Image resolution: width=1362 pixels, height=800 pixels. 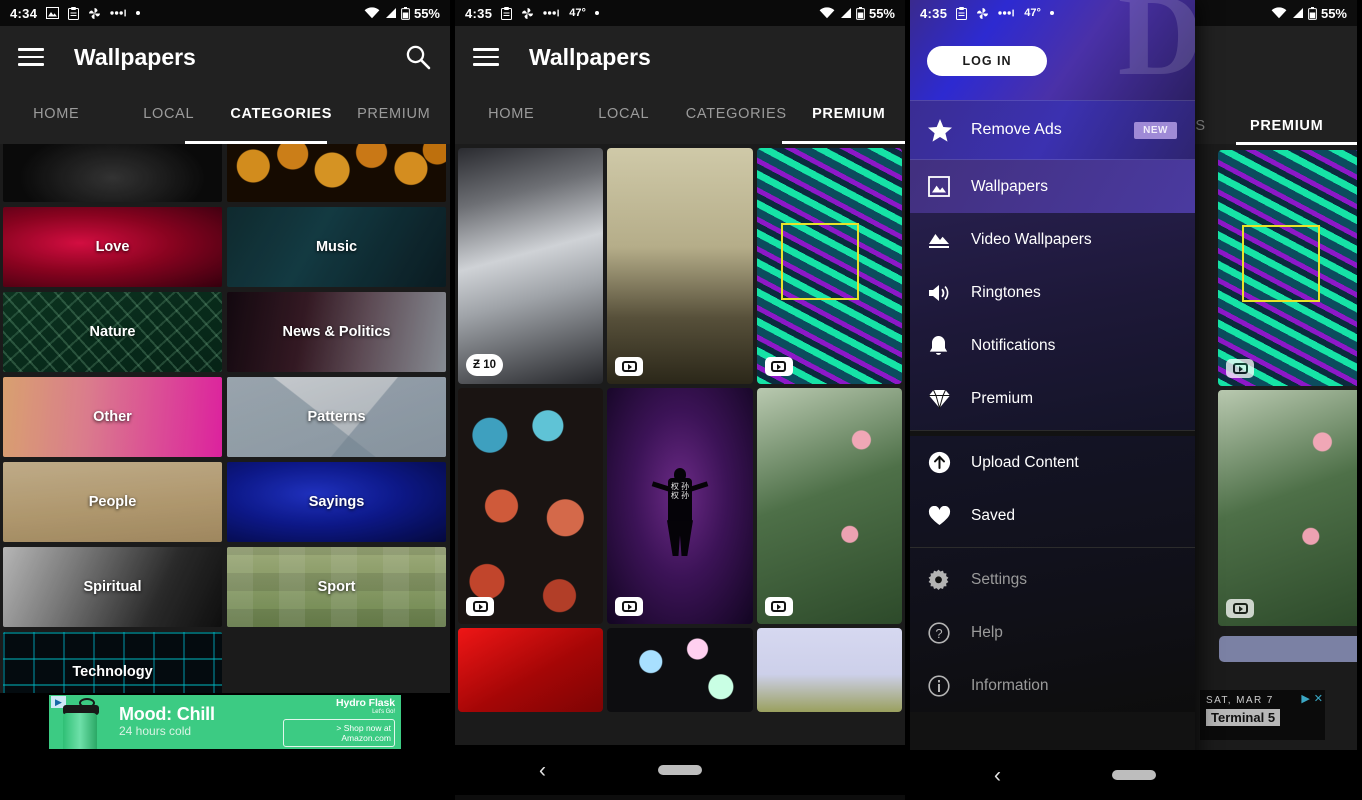 I want to click on ad-choices-icon: ▶, so click(x=1305, y=698).